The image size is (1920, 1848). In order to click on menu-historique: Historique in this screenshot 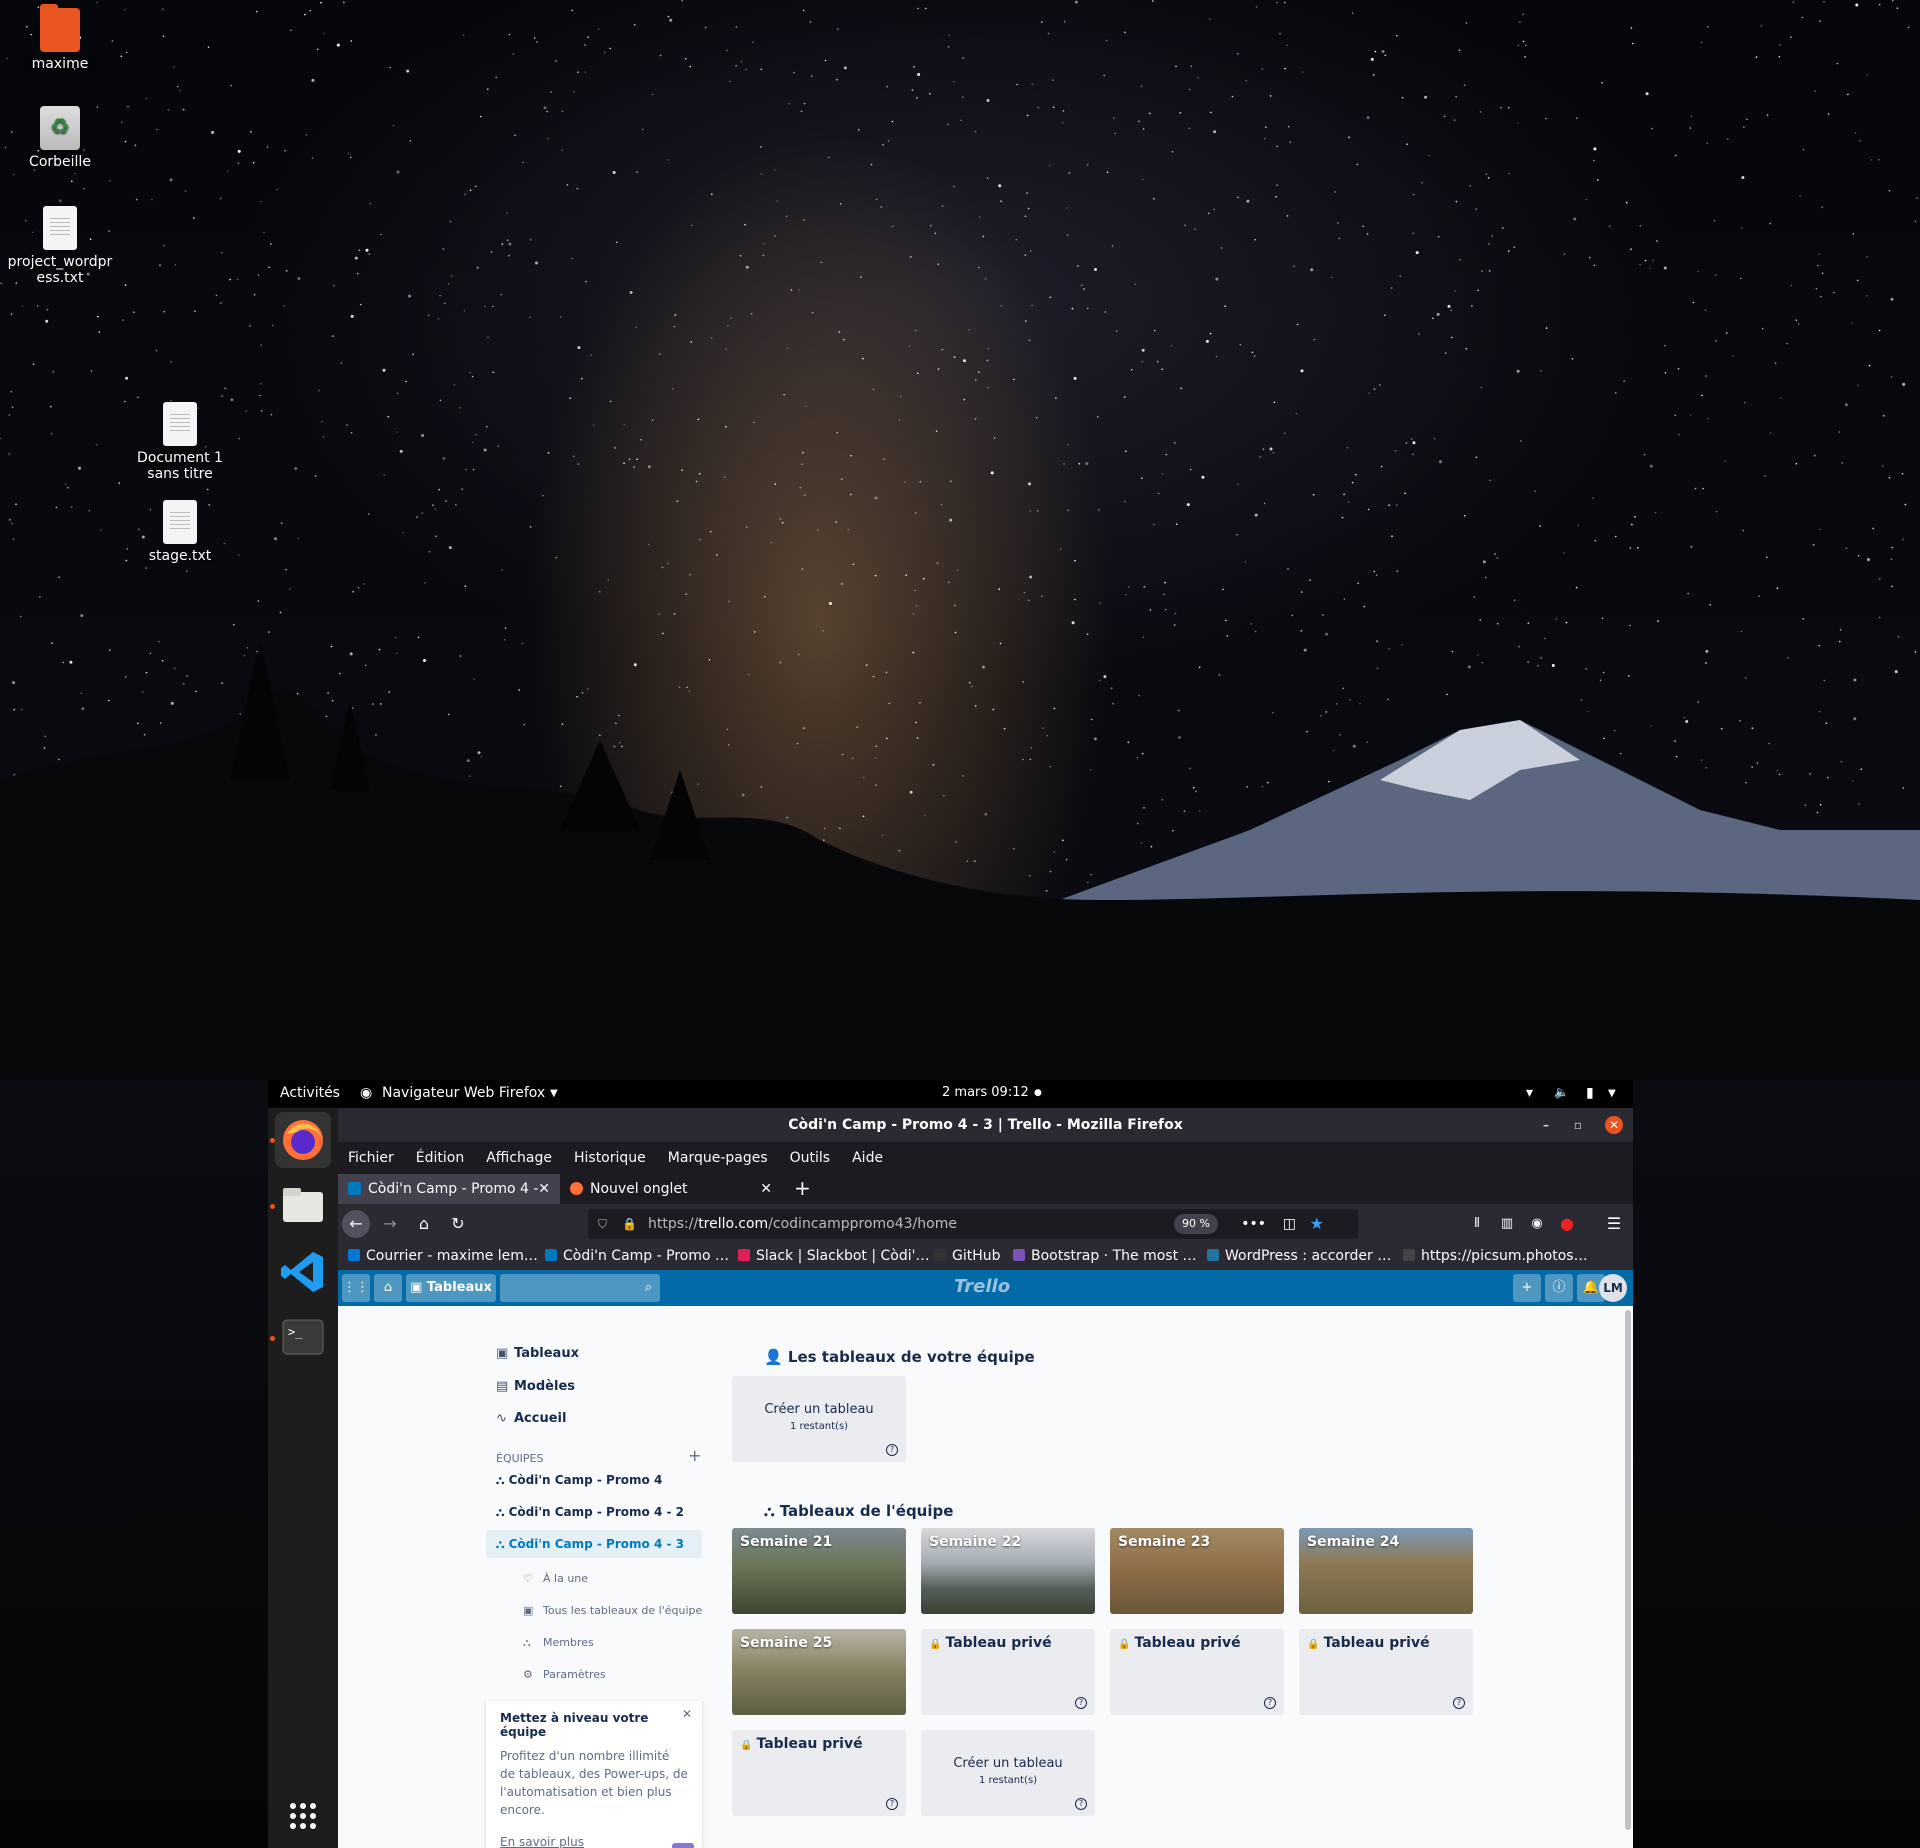, I will do `click(610, 1158)`.